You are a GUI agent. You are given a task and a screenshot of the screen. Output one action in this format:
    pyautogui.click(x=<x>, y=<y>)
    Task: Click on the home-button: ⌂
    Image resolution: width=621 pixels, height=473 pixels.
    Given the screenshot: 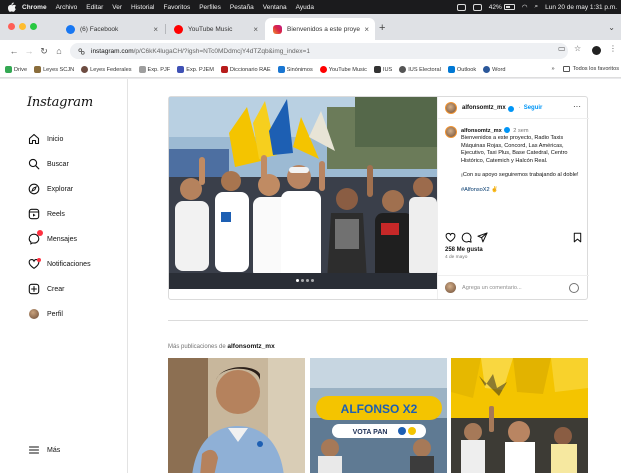 What is the action you would take?
    pyautogui.click(x=59, y=51)
    